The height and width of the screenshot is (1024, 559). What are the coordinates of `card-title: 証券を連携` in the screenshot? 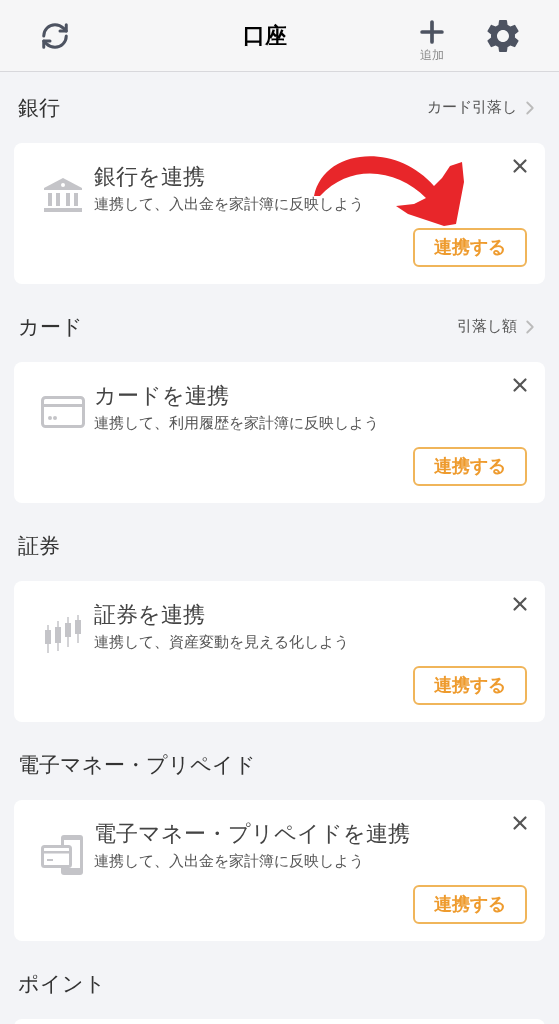 It's located at (149, 615).